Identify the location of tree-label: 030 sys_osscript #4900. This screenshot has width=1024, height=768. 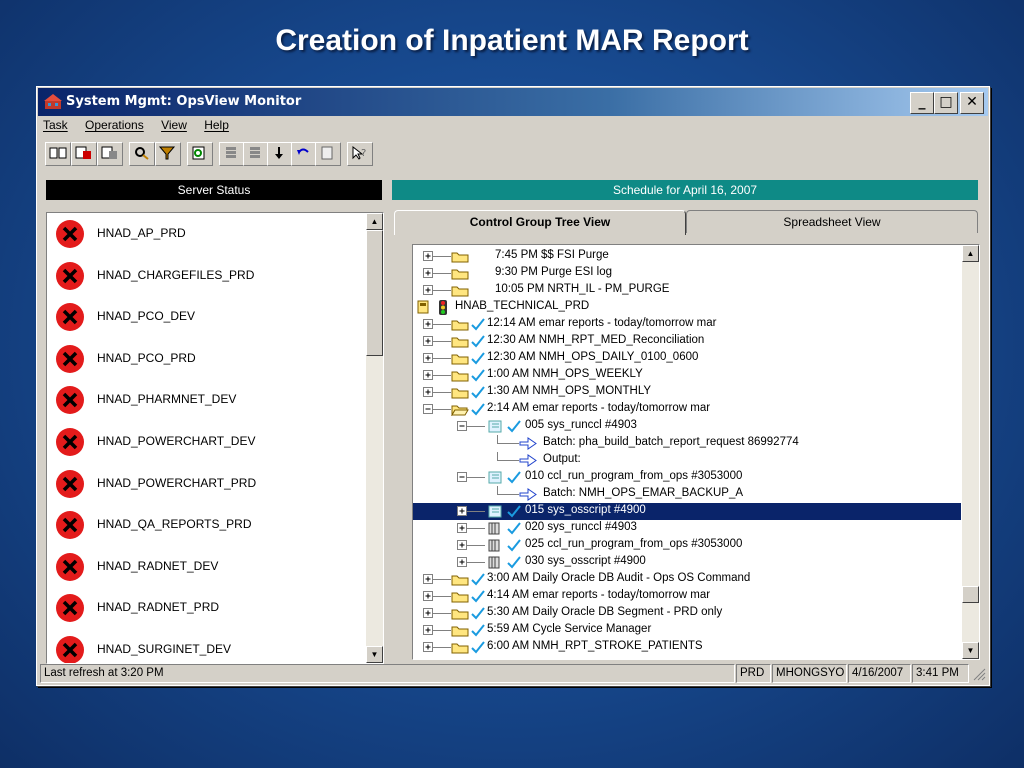
(585, 561).